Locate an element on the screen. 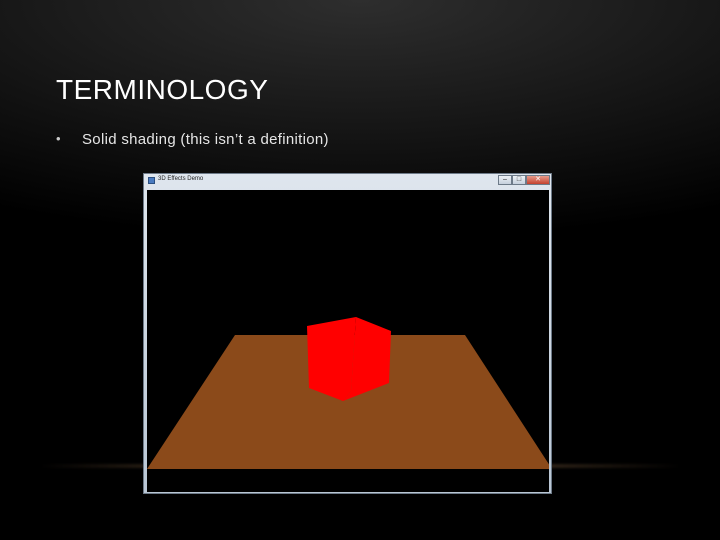 The height and width of the screenshot is (540, 720). minimize-button: – is located at coordinates (505, 180).